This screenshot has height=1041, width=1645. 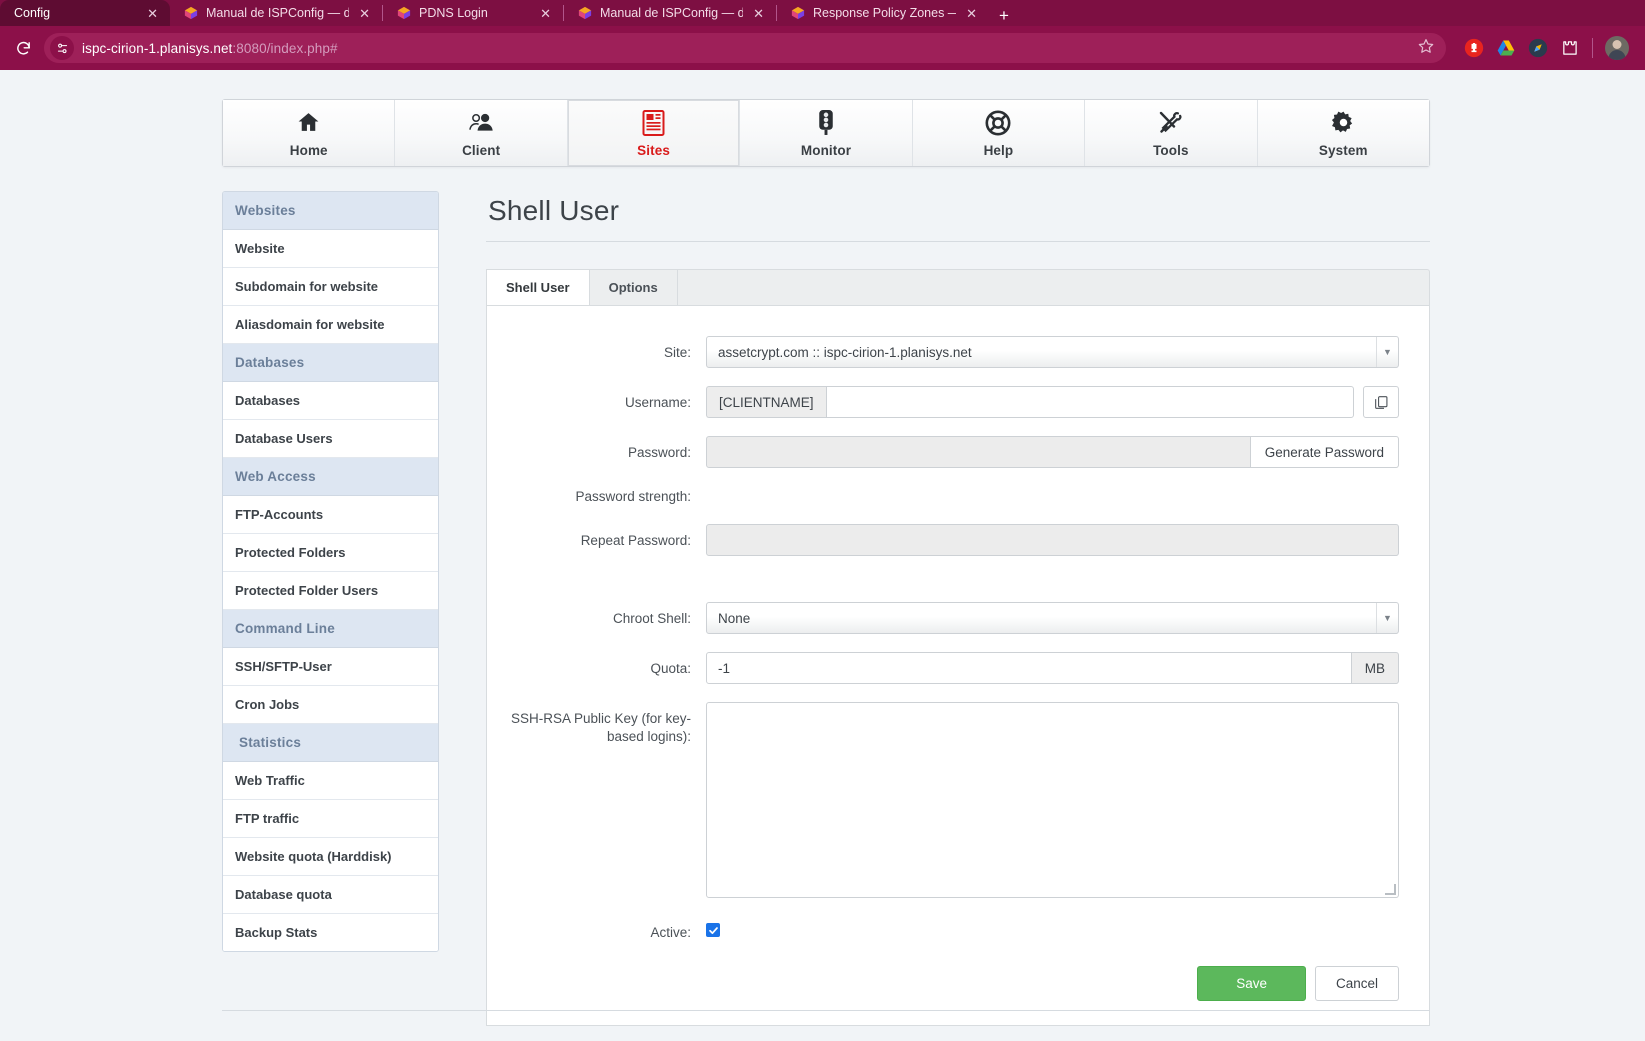 What do you see at coordinates (481, 133) in the screenshot?
I see `nav-item-client: Client` at bounding box center [481, 133].